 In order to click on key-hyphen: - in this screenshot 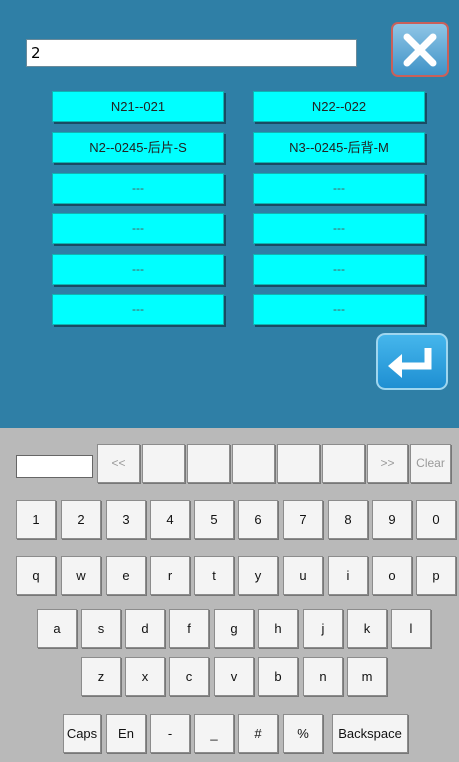, I will do `click(170, 733)`.